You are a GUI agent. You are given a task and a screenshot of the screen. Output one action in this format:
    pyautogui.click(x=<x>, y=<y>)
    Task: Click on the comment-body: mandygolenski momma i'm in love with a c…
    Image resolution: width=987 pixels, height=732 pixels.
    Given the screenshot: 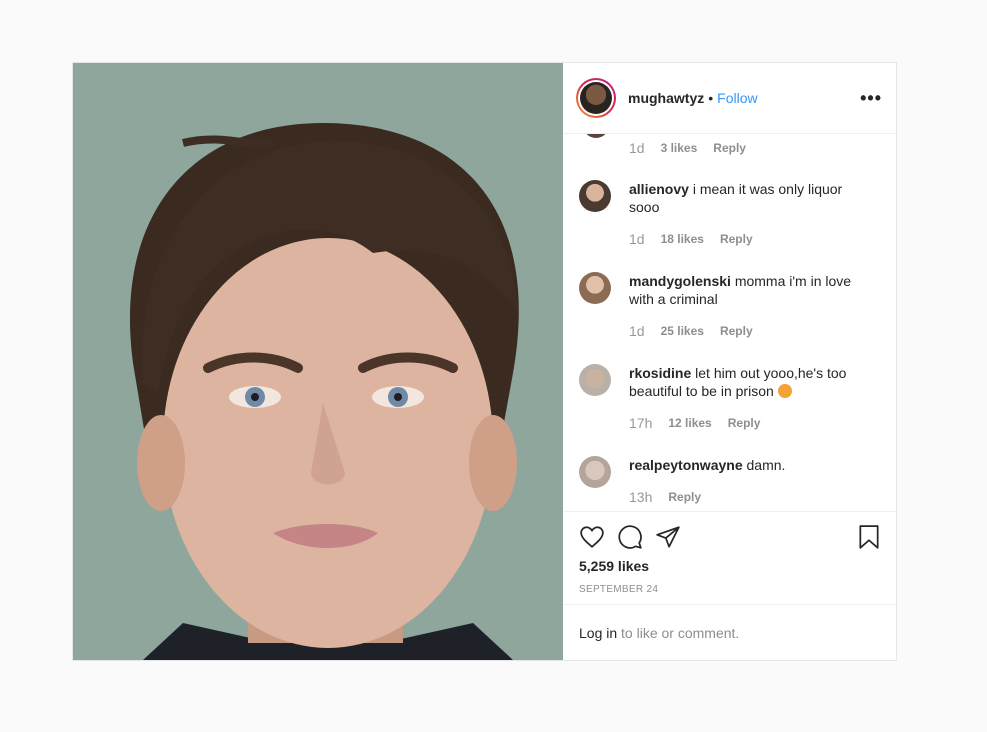 What is the action you would take?
    pyautogui.click(x=749, y=306)
    